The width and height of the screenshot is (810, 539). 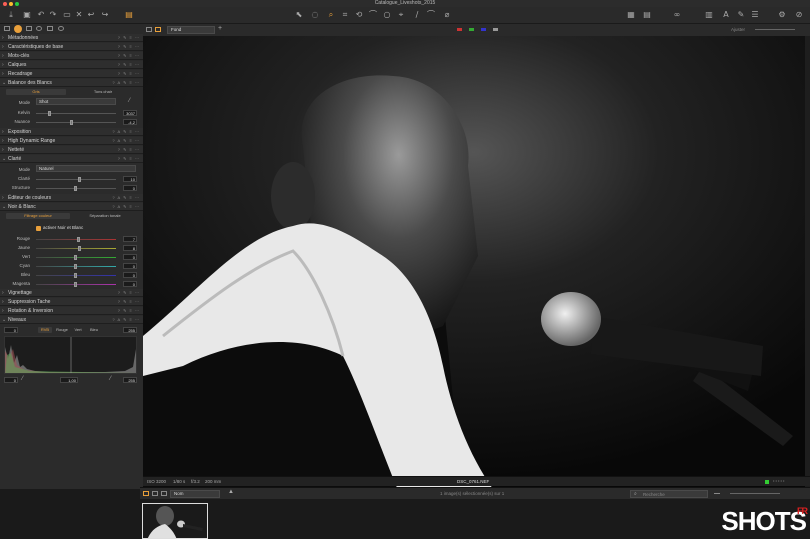 What do you see at coordinates (158, 29) in the screenshot?
I see `multi-view-icon` at bounding box center [158, 29].